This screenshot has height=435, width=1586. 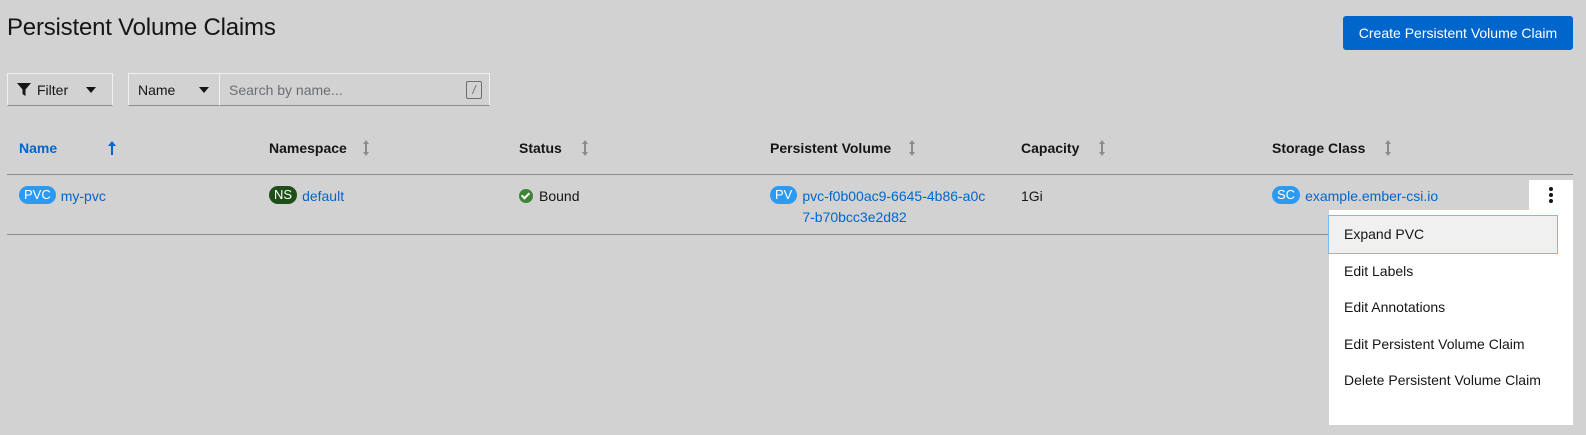 I want to click on table-cell-capacity: 1Gi, so click(x=1032, y=196).